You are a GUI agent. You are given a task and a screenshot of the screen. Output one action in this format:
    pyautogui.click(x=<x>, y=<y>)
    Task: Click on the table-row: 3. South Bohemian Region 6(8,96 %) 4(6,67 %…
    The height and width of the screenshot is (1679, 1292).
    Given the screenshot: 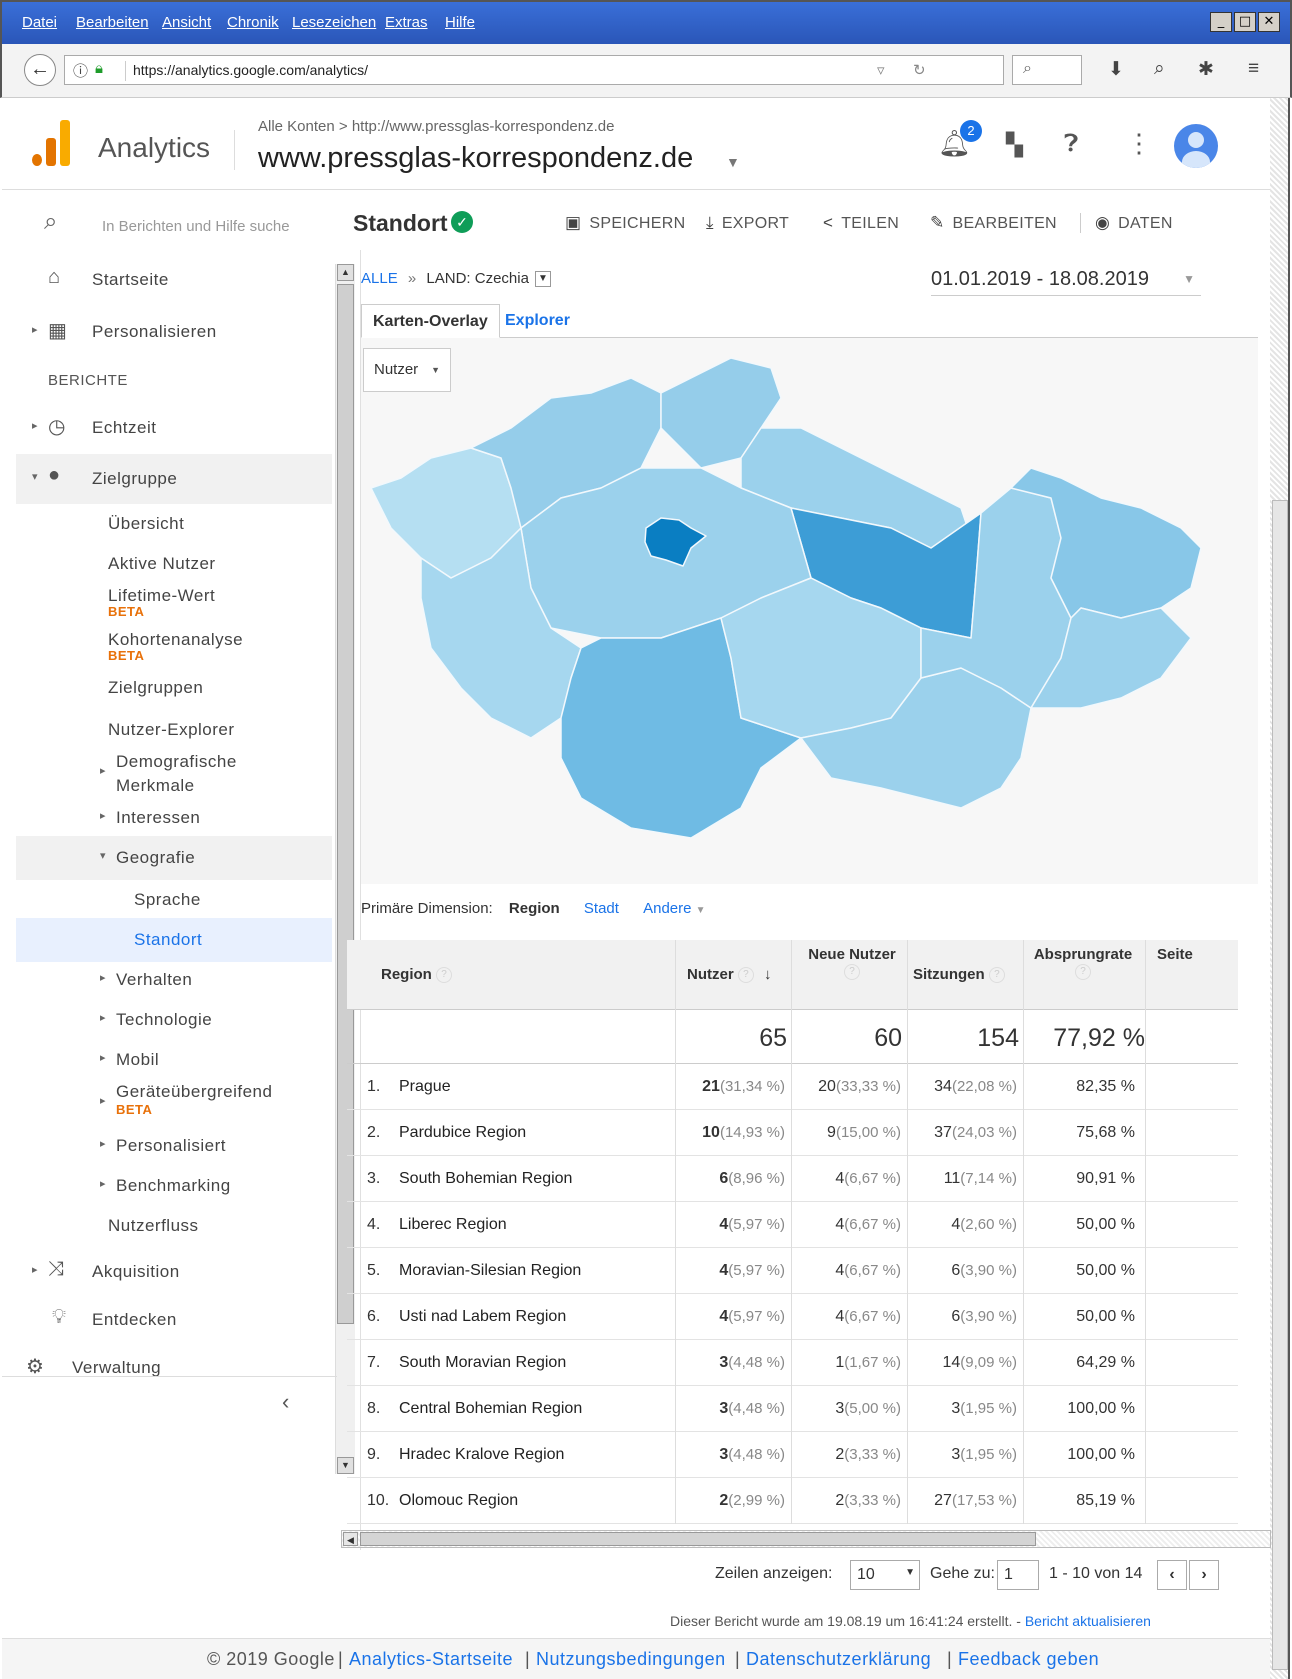 What is the action you would take?
    pyautogui.click(x=792, y=1179)
    